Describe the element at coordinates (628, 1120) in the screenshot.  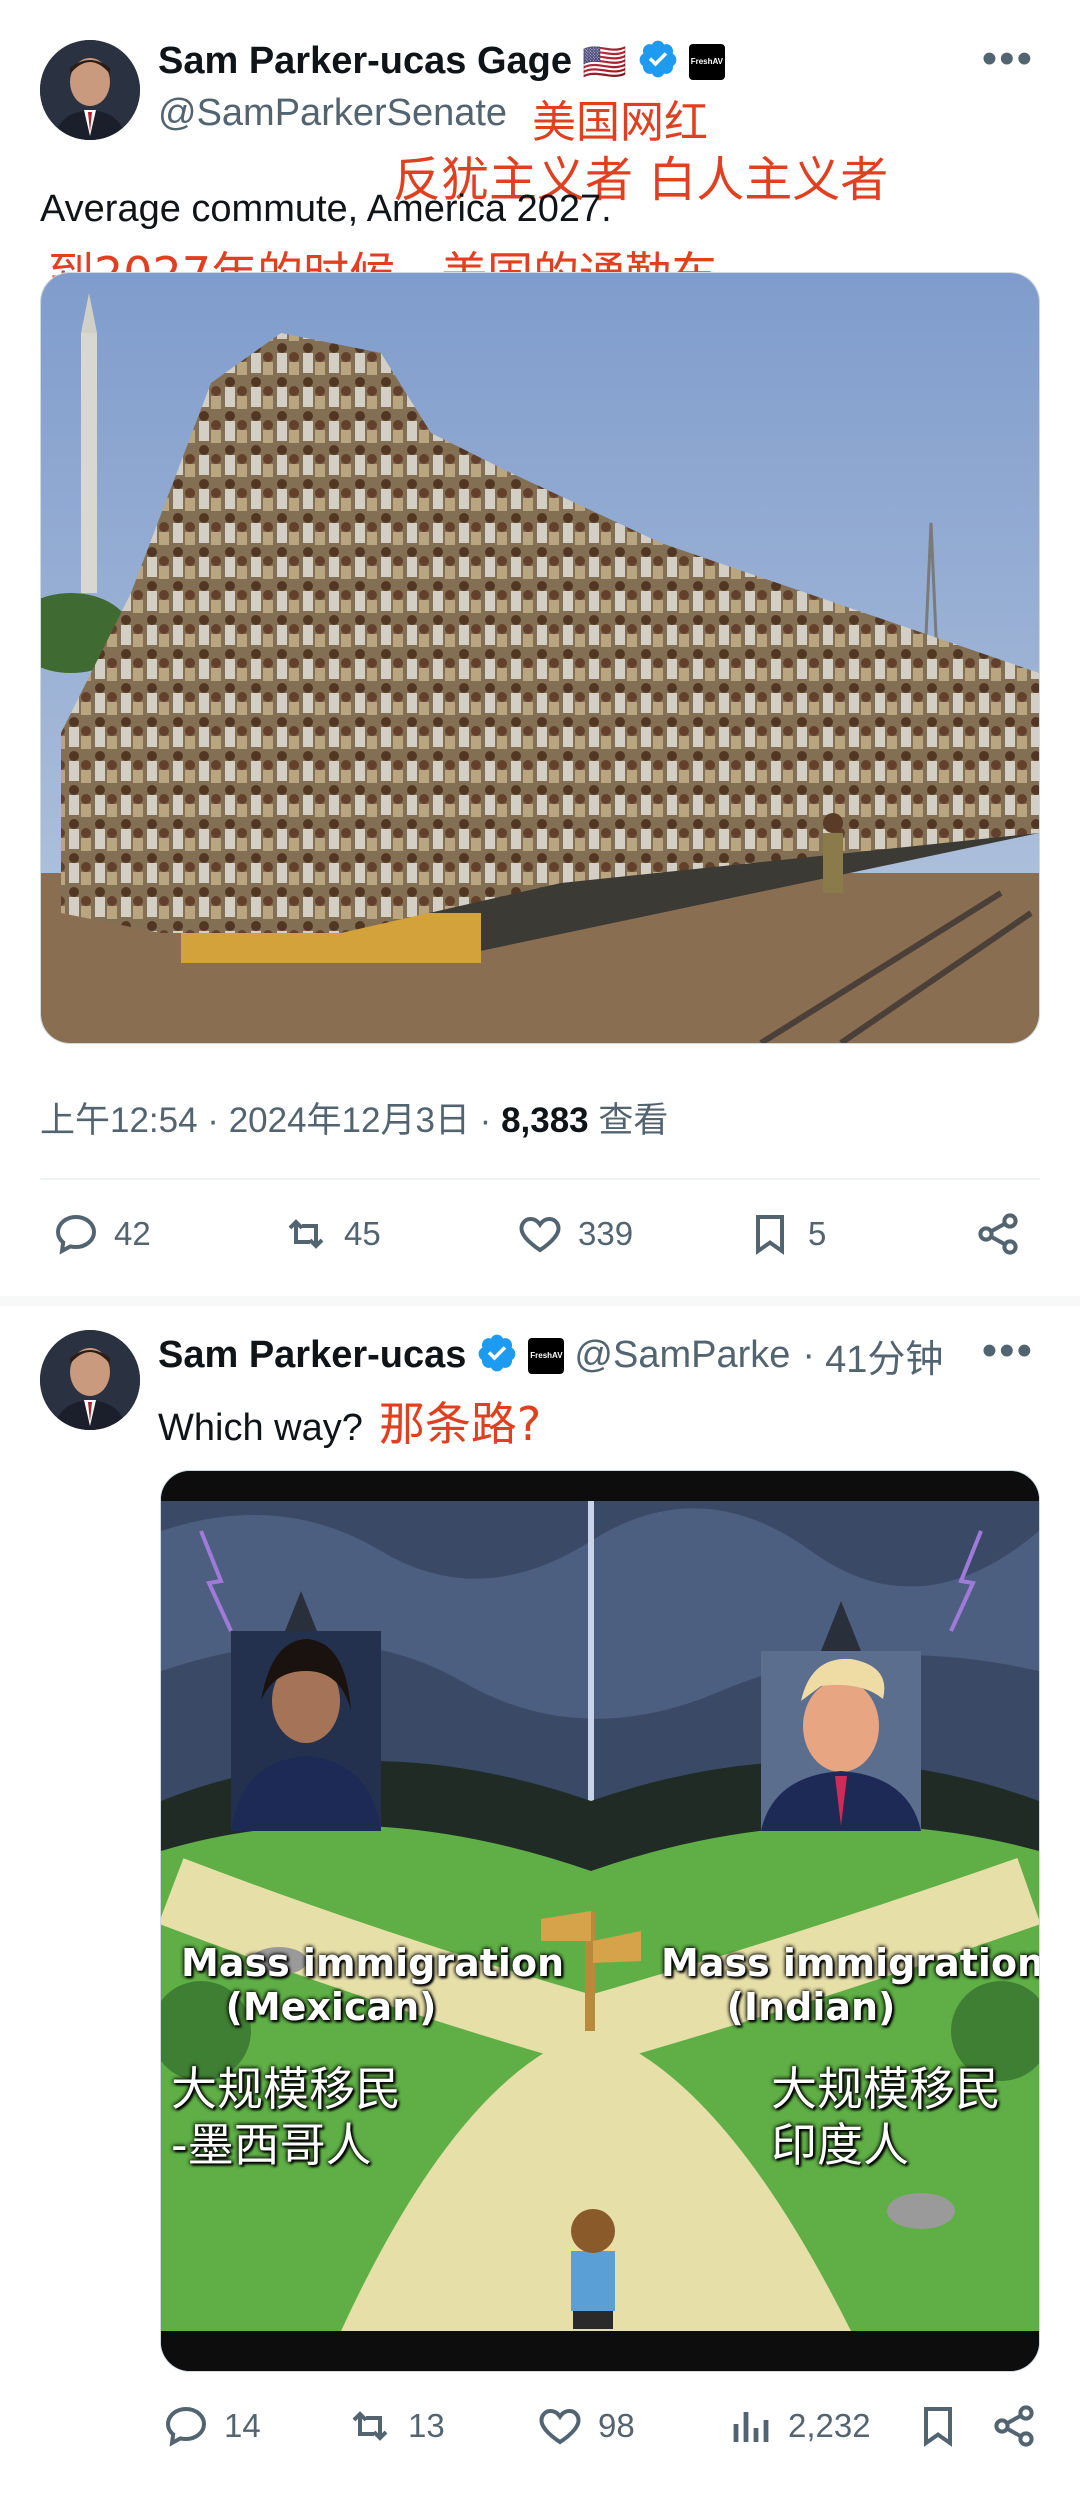
I see `views-label: 查看` at that location.